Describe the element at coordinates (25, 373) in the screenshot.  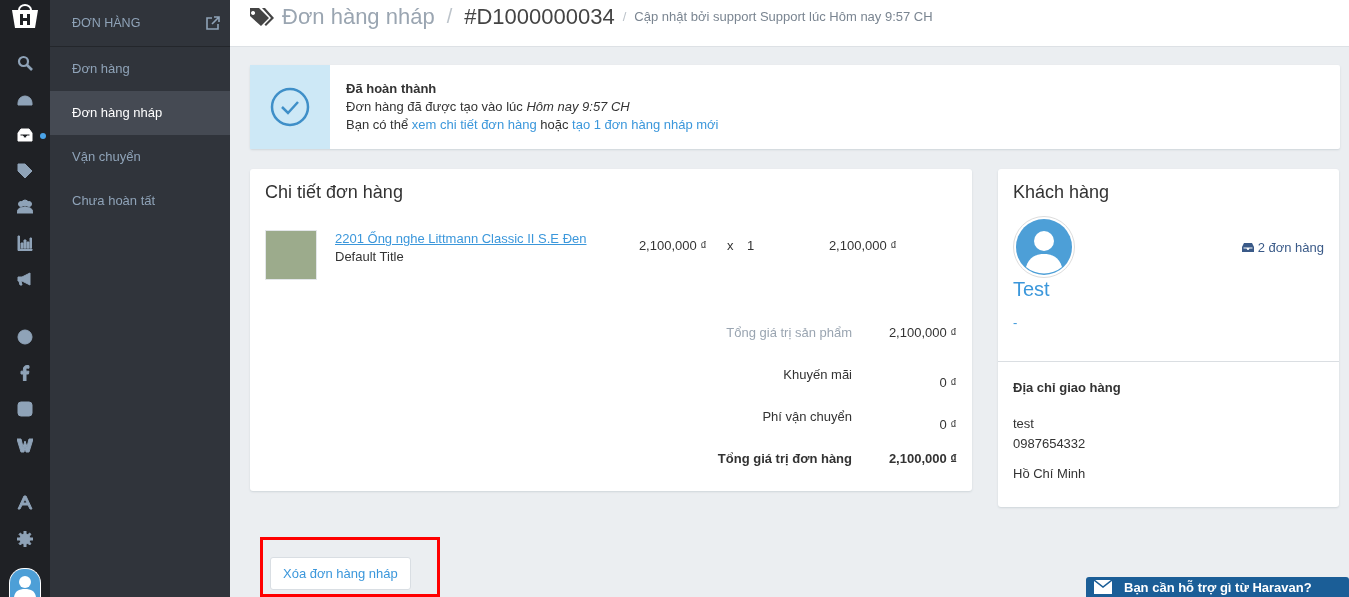
I see `facebook-icon` at that location.